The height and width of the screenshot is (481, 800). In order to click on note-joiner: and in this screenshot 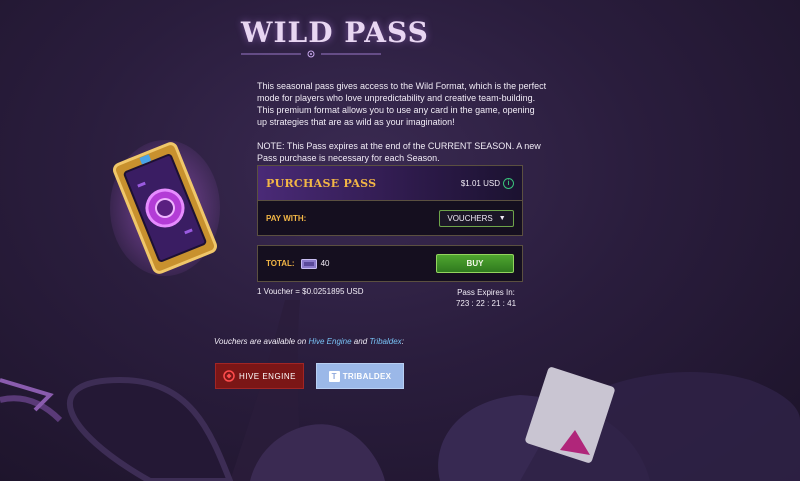, I will do `click(360, 341)`.